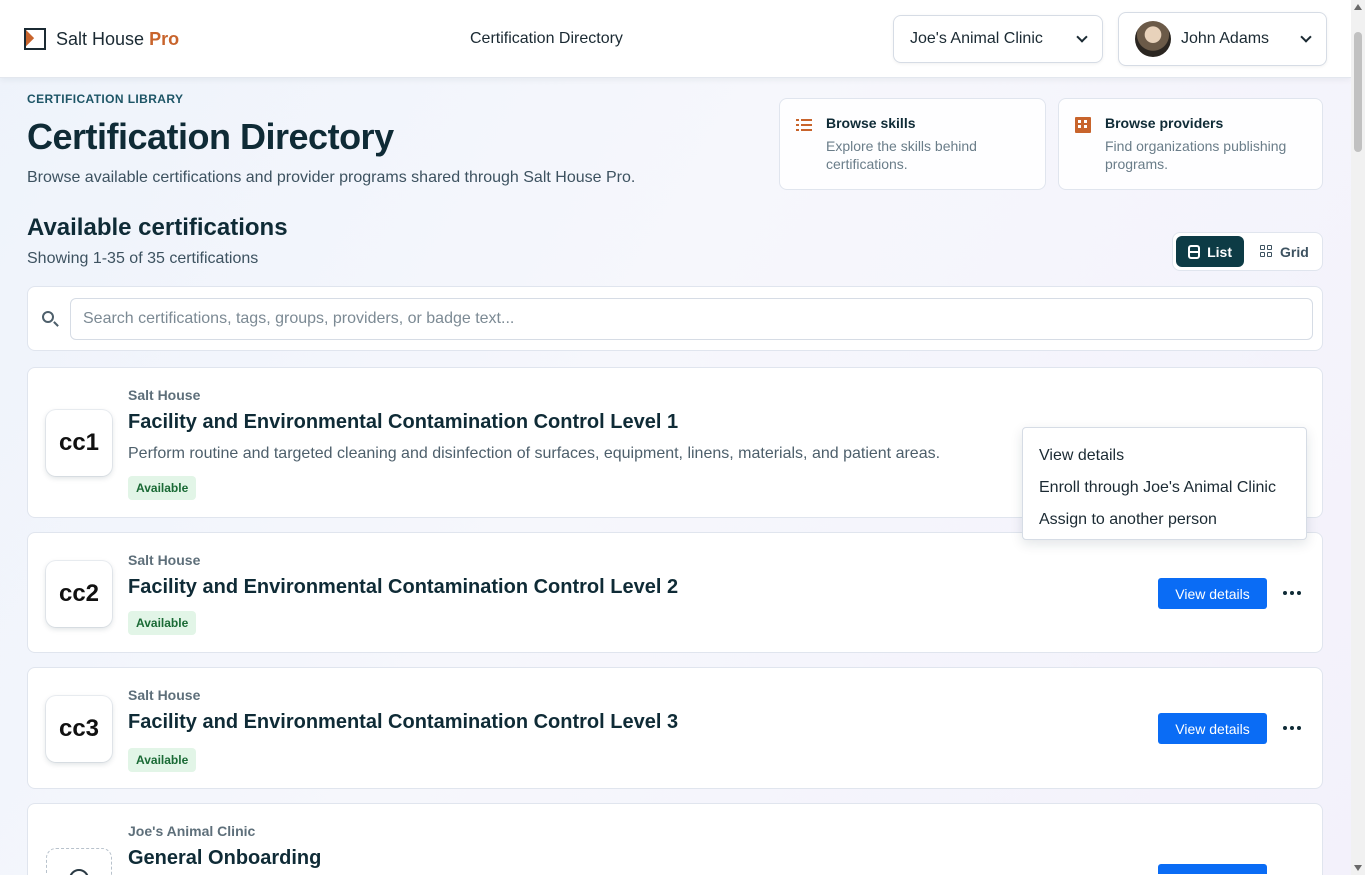  I want to click on brand: Salt House Pro, so click(101, 39).